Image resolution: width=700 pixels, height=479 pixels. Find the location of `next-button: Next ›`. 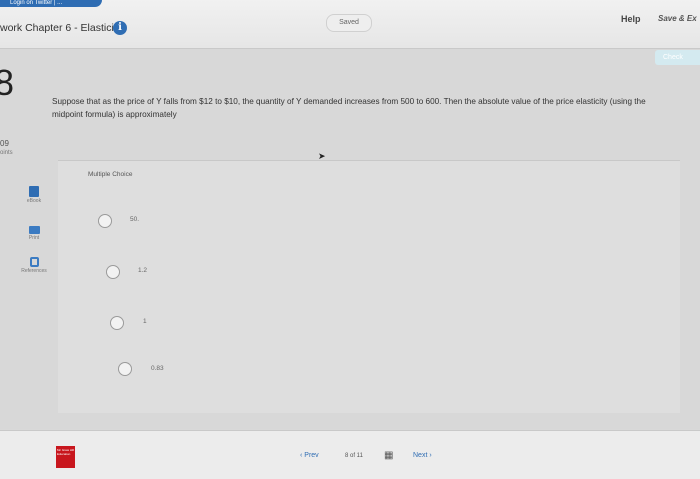

next-button: Next › is located at coordinates (422, 455).